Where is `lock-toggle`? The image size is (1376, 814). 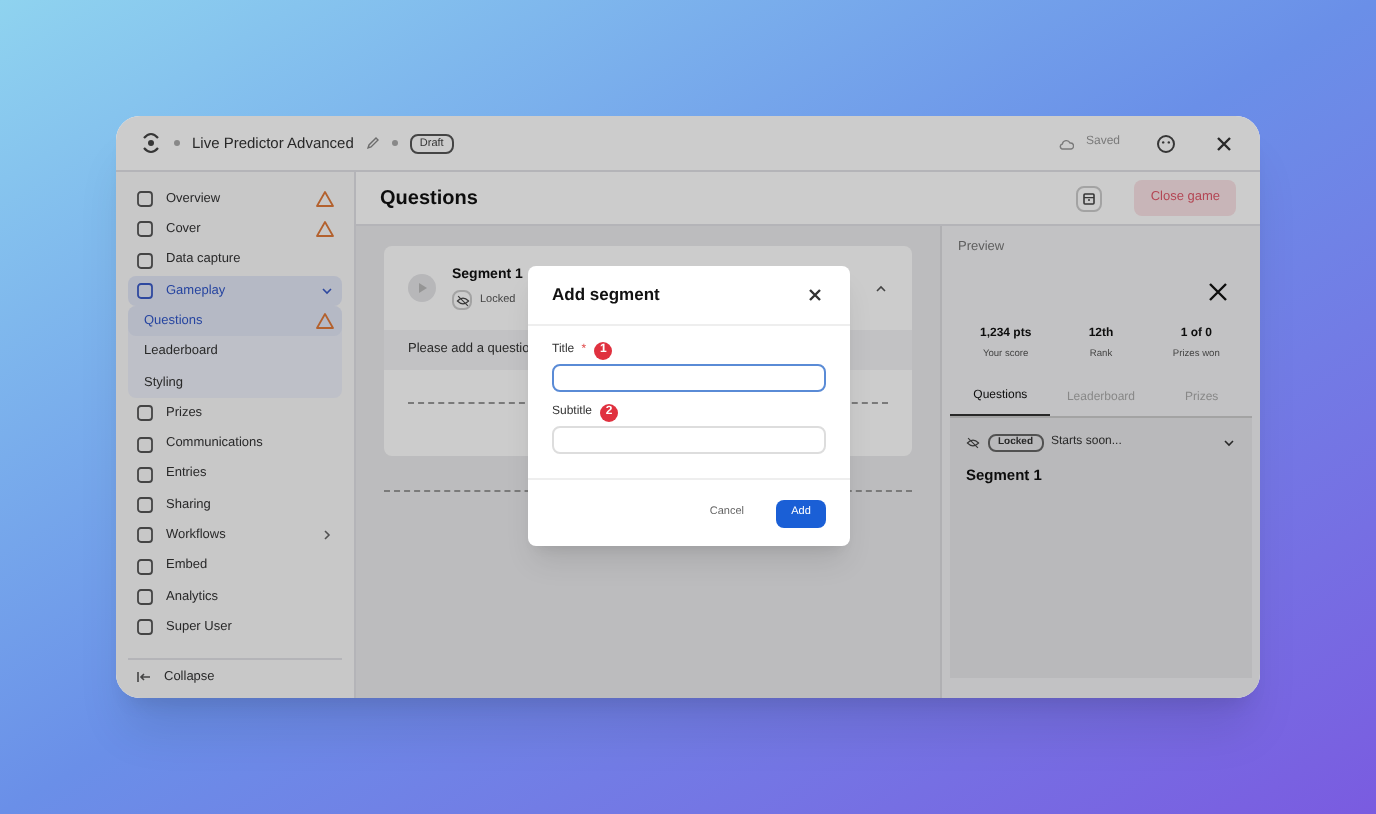
lock-toggle is located at coordinates (462, 300).